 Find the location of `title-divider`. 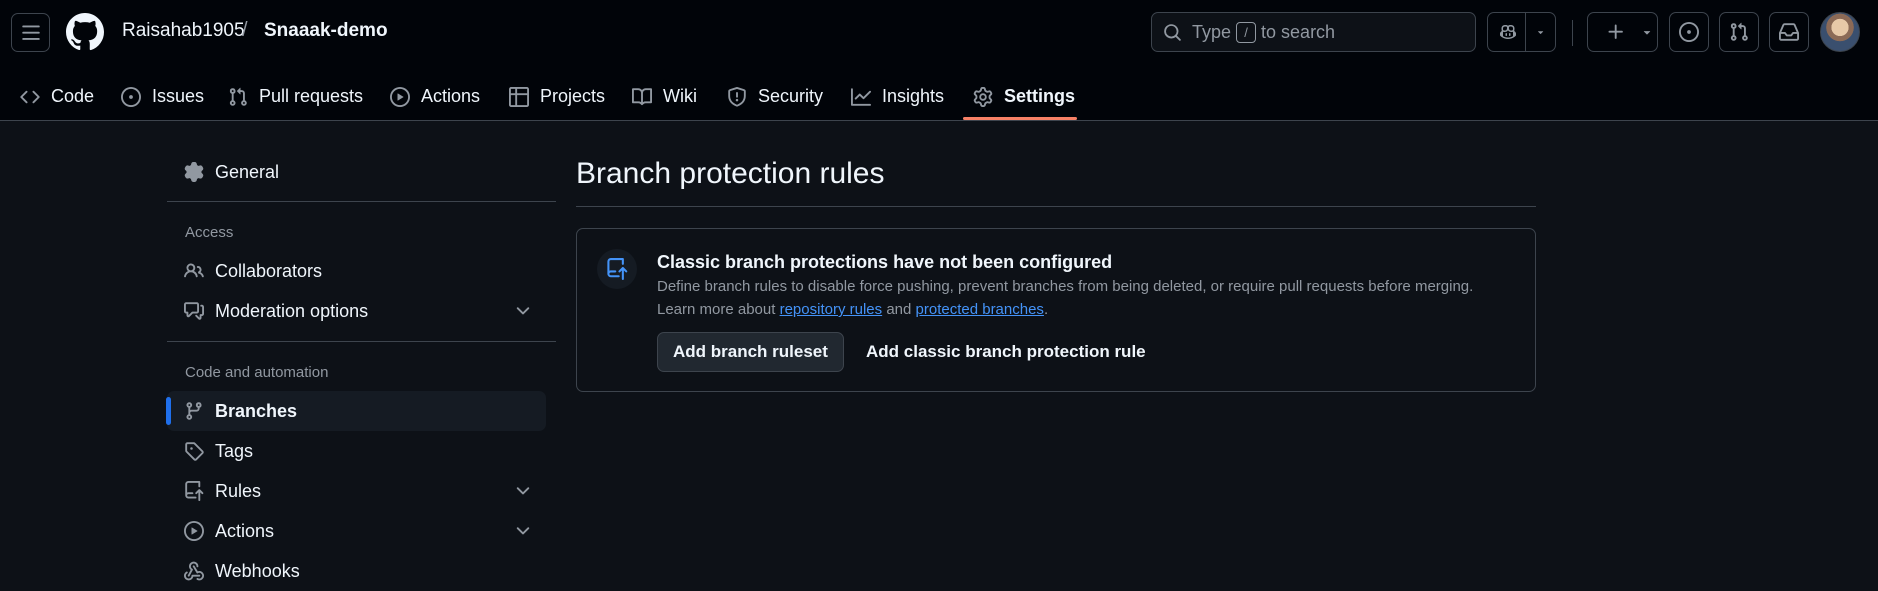

title-divider is located at coordinates (1056, 206).